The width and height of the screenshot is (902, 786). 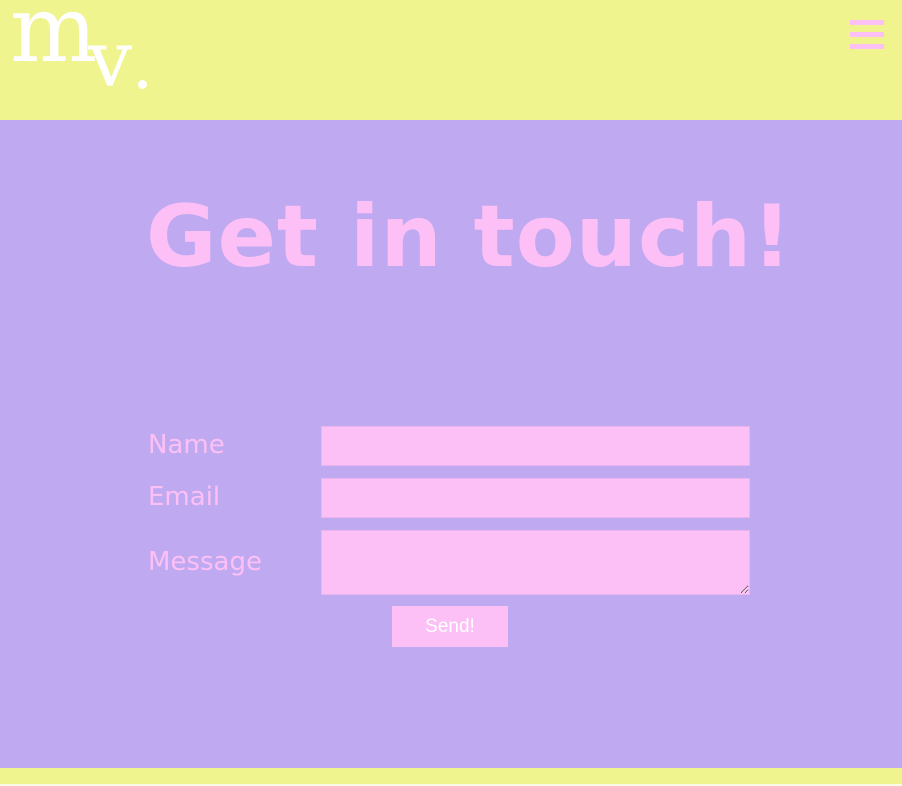 I want to click on email-label: Email, so click(x=184, y=497).